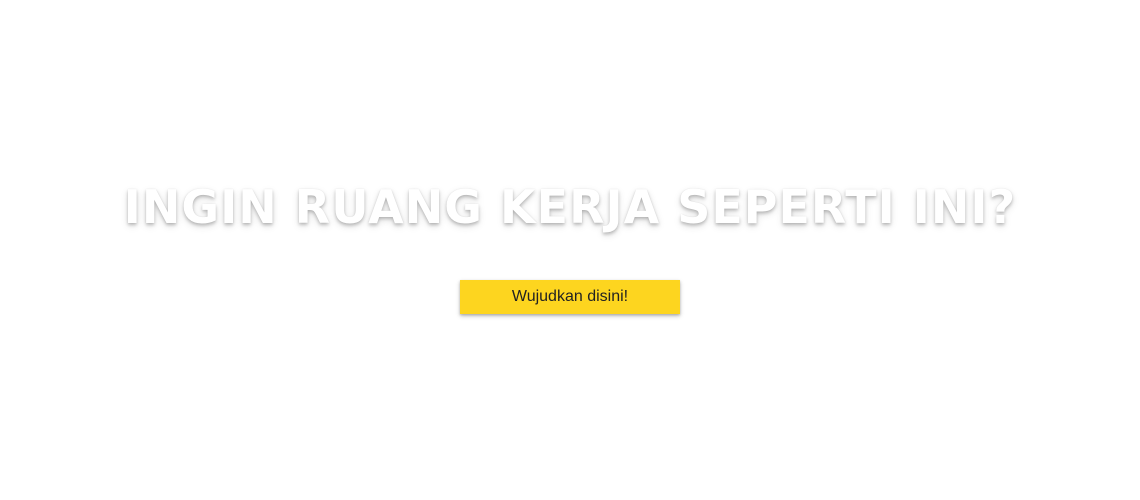 This screenshot has width=1140, height=500. I want to click on cta-button: Wujudkan disini!, so click(570, 297).